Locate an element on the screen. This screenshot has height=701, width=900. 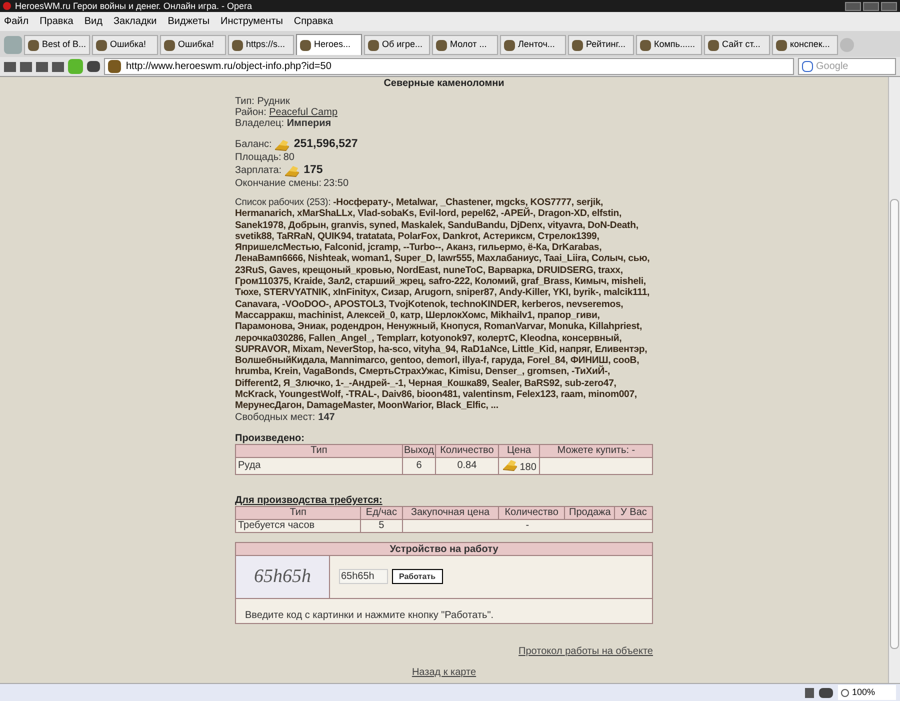
stat-label: Окончание смены: is located at coordinates (278, 183).